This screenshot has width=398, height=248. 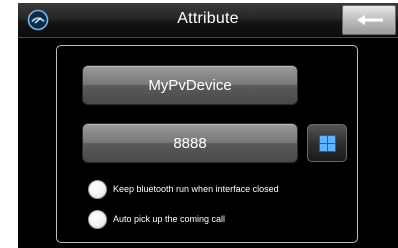 I want to click on page-title: Attribute, so click(x=208, y=18).